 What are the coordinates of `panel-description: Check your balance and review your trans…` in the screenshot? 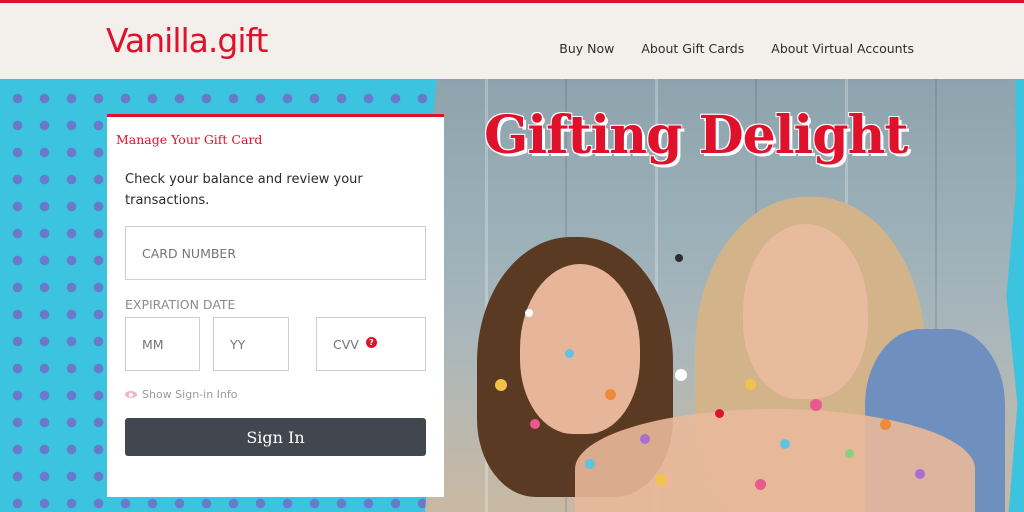 It's located at (244, 190).